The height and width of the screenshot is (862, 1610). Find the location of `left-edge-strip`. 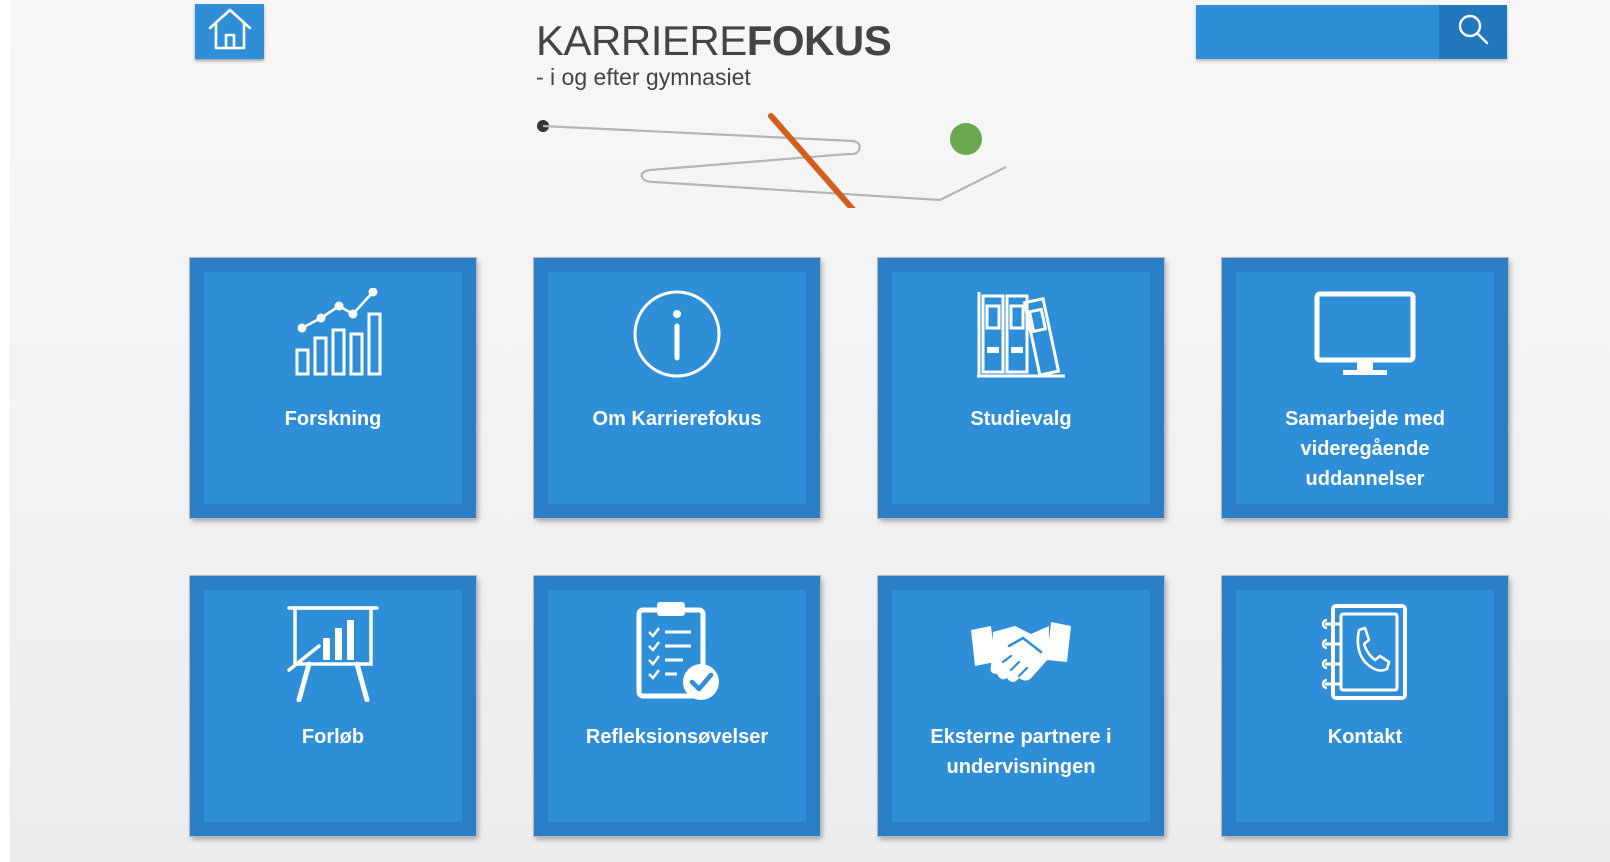

left-edge-strip is located at coordinates (5, 431).